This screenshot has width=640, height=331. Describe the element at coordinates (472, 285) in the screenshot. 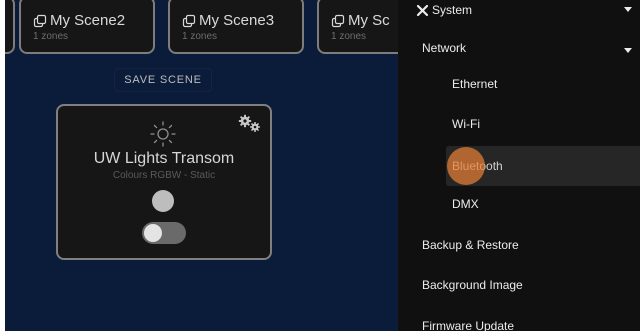

I see `menu-item-label: Background Image` at that location.